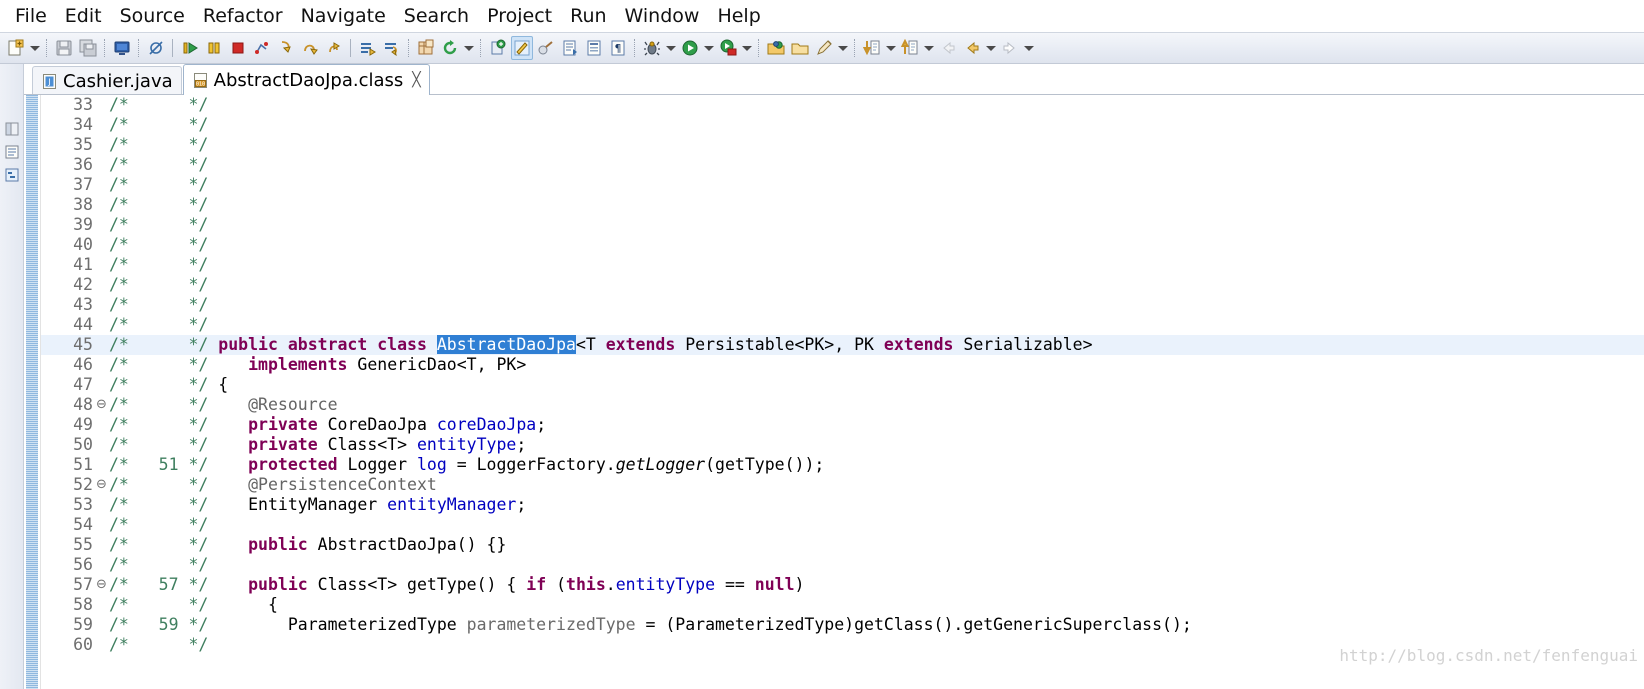 This screenshot has height=689, width=1644. Describe the element at coordinates (436, 16) in the screenshot. I see `menu-search: Search` at that location.